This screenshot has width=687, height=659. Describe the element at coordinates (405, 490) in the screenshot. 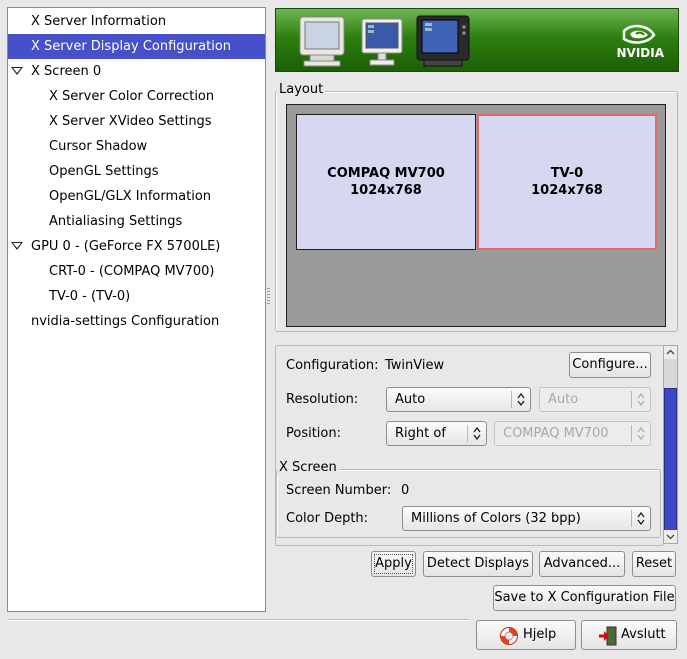

I see `screen-number-value: 0` at that location.